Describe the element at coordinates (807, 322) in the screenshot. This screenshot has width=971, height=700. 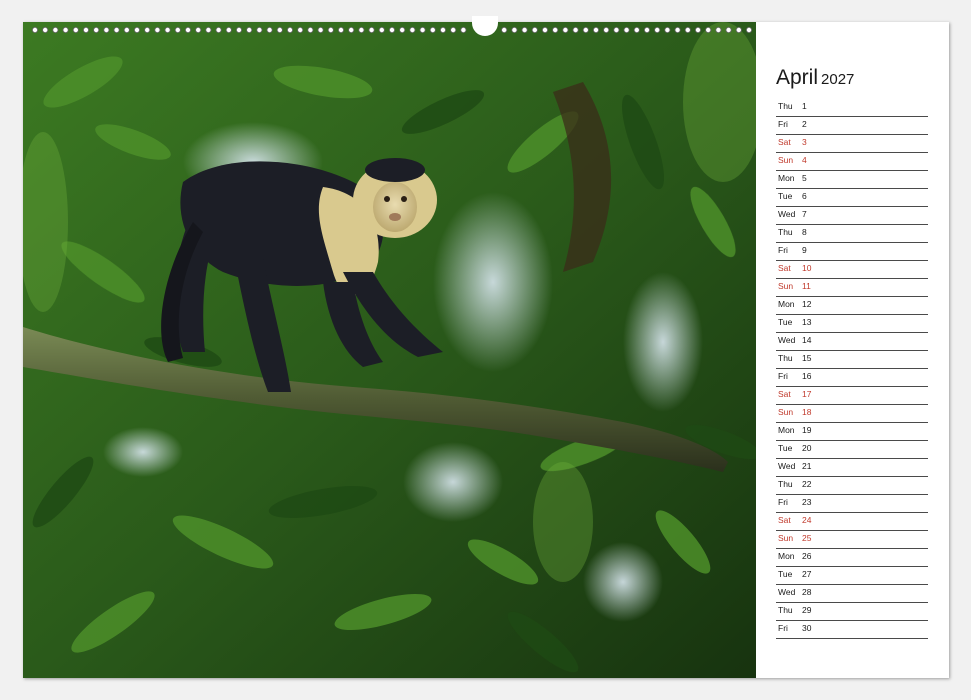
I see `day-number: 13` at that location.